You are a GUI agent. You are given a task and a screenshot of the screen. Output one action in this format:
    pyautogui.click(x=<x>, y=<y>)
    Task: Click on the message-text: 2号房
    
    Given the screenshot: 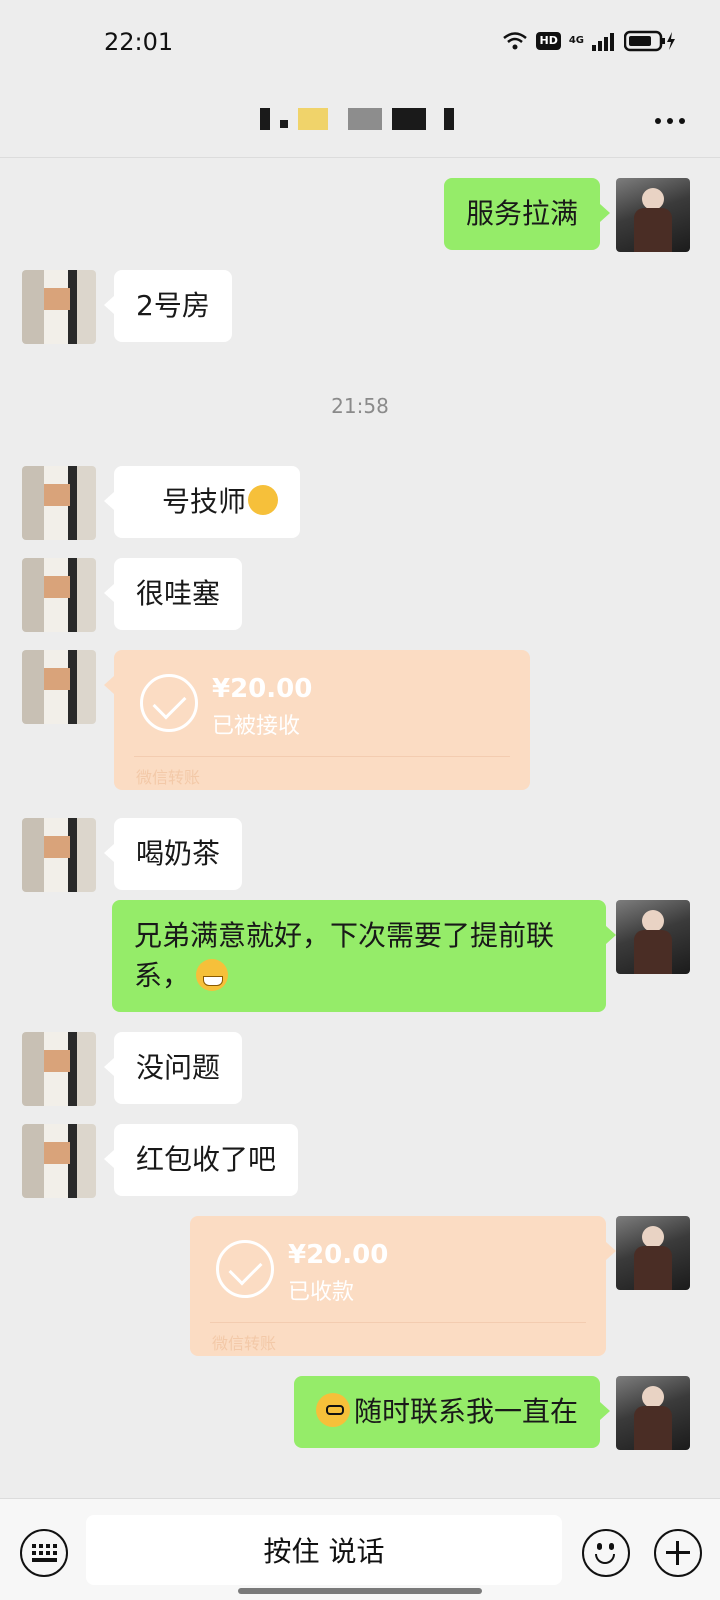 What is the action you would take?
    pyautogui.click(x=173, y=305)
    